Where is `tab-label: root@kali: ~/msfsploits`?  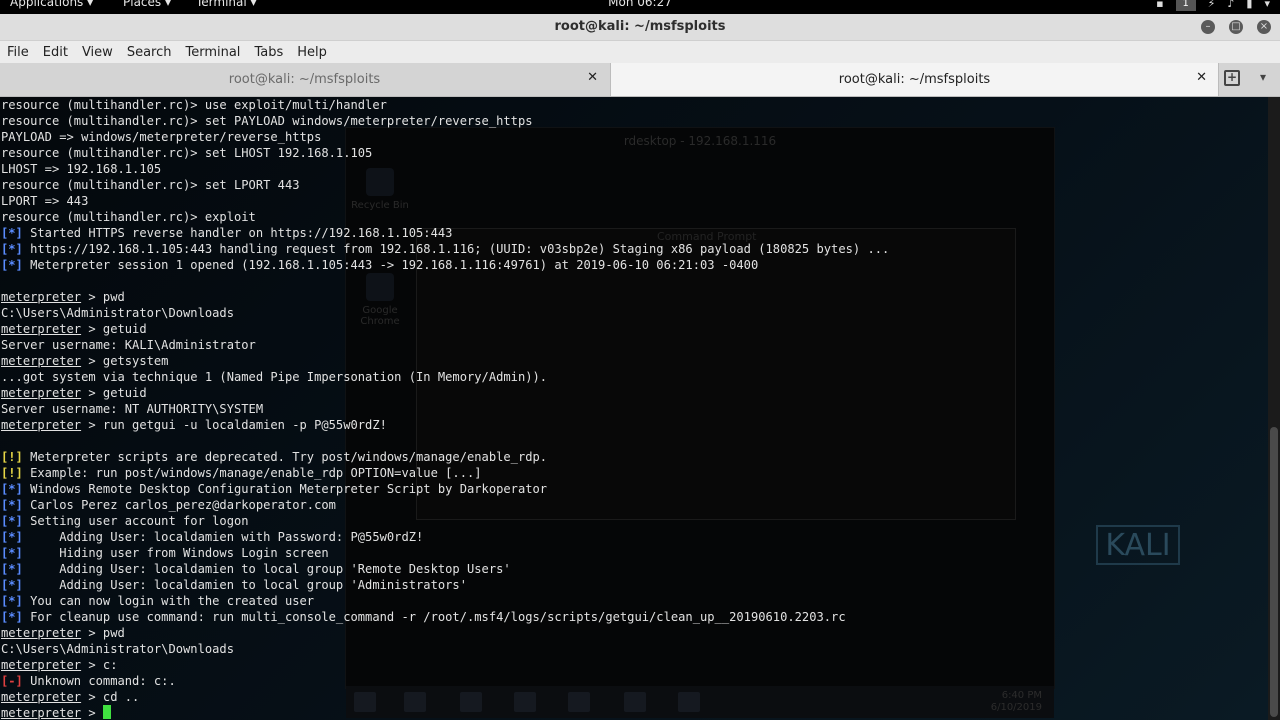
tab-label: root@kali: ~/msfsploits is located at coordinates (304, 79).